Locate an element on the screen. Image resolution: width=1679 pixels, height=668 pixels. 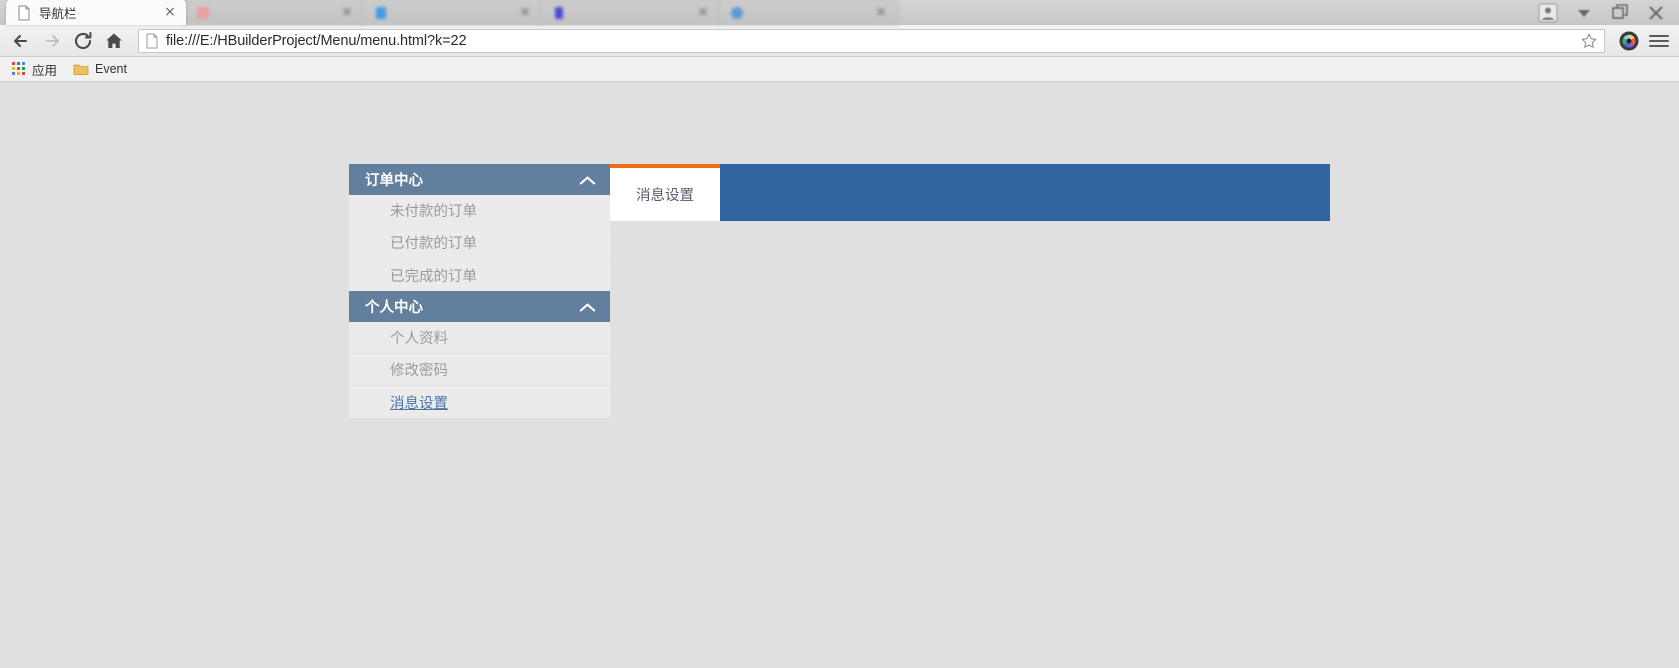
back-arrow-icon is located at coordinates (20, 40).